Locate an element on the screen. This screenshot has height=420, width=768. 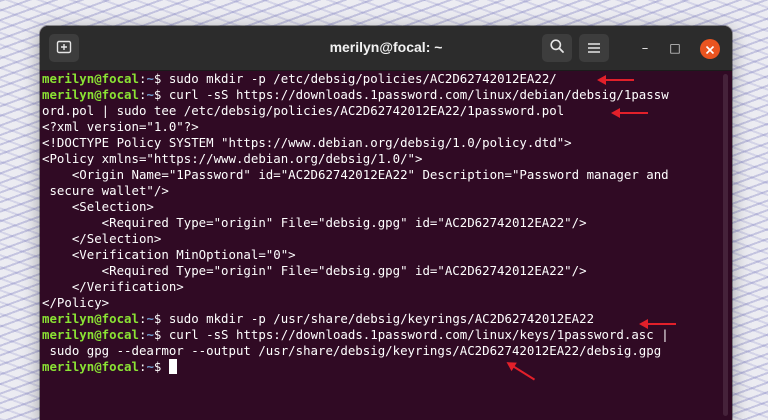
output-text: <?xml version="1.0"?> is located at coordinates (120, 126).